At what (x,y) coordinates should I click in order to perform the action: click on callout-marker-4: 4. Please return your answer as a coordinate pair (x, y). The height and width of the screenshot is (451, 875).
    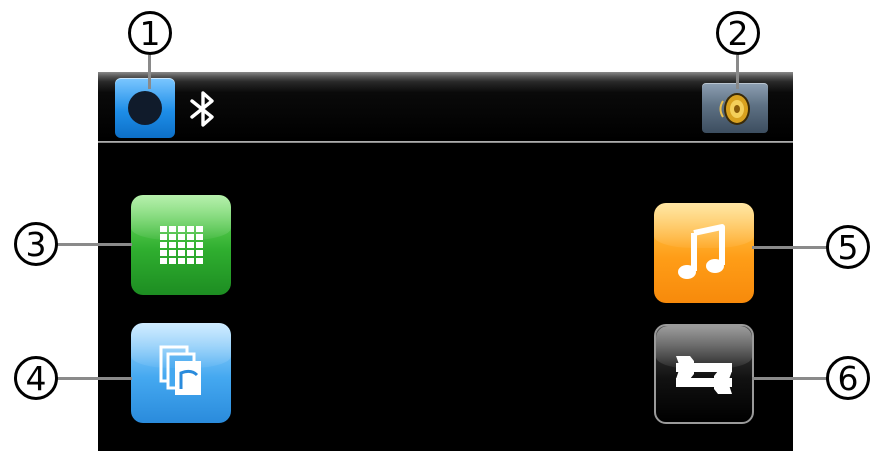
    Looking at the image, I should click on (36, 378).